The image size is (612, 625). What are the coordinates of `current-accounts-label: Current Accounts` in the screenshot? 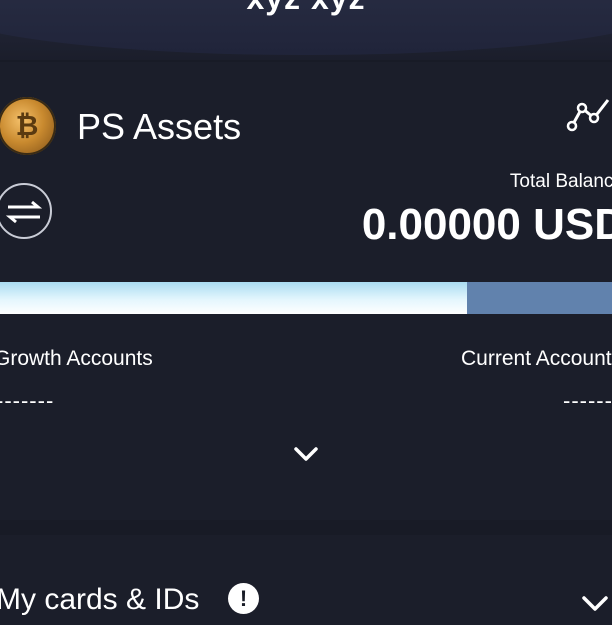 It's located at (536, 359).